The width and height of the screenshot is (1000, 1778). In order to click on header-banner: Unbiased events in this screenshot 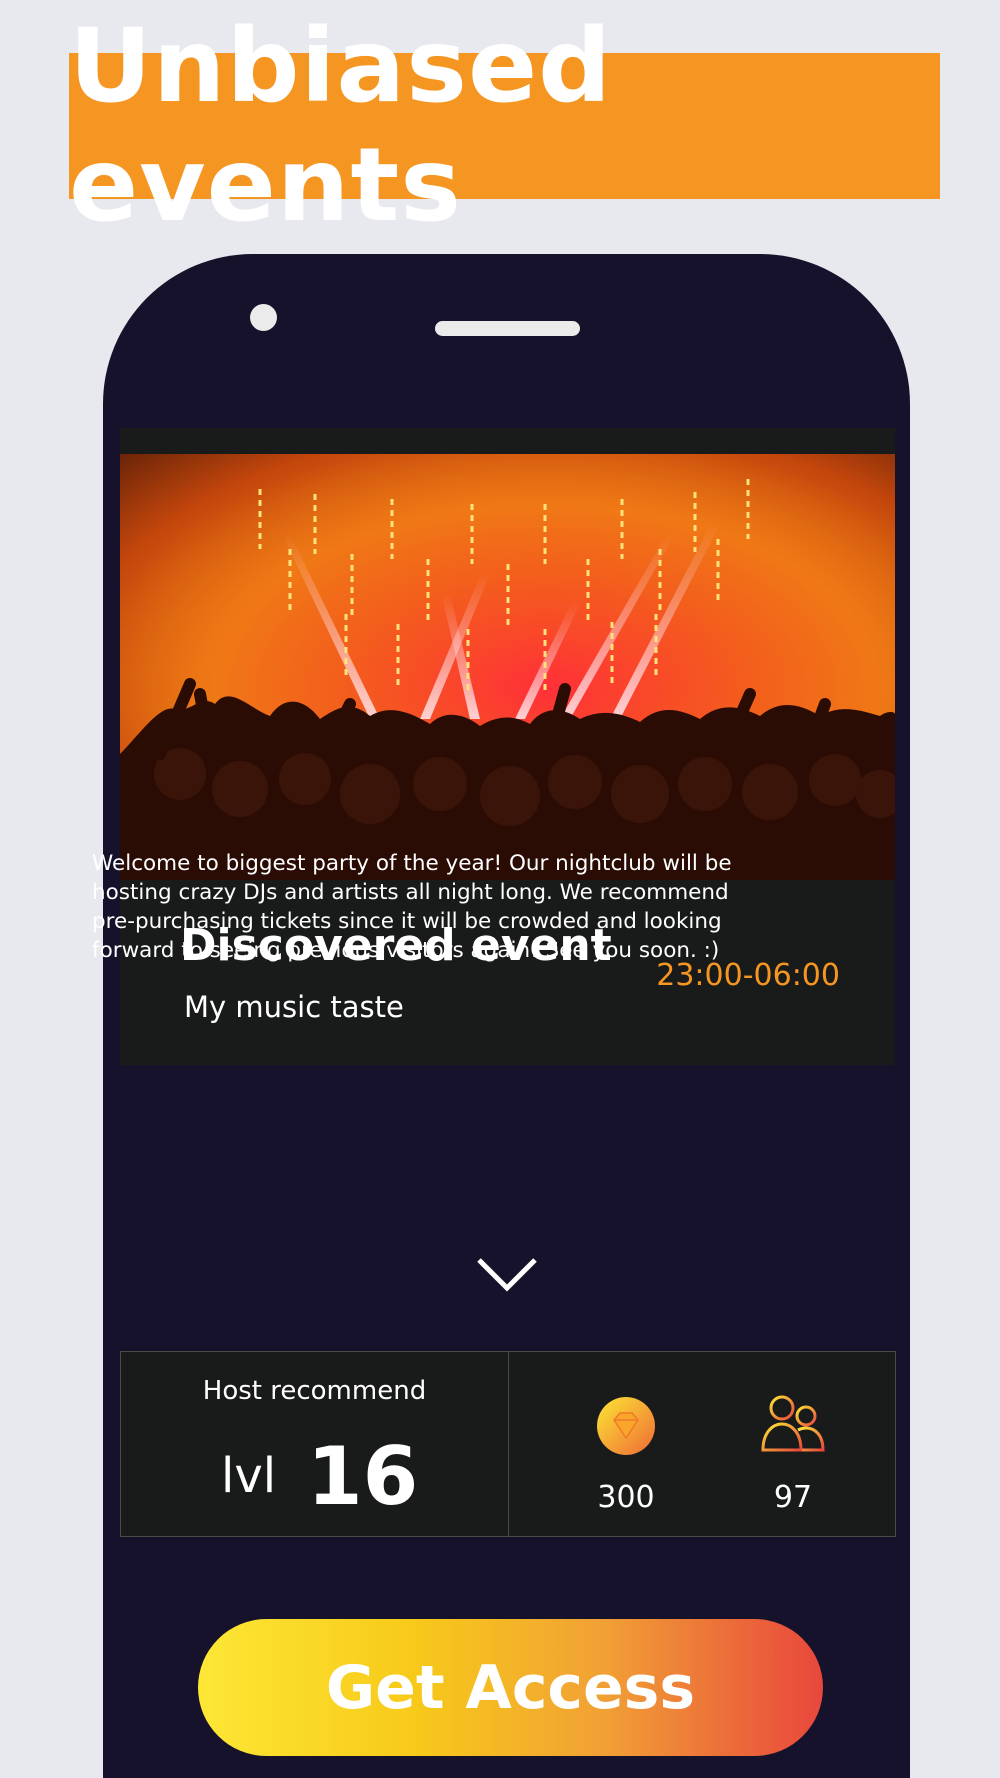, I will do `click(504, 126)`.